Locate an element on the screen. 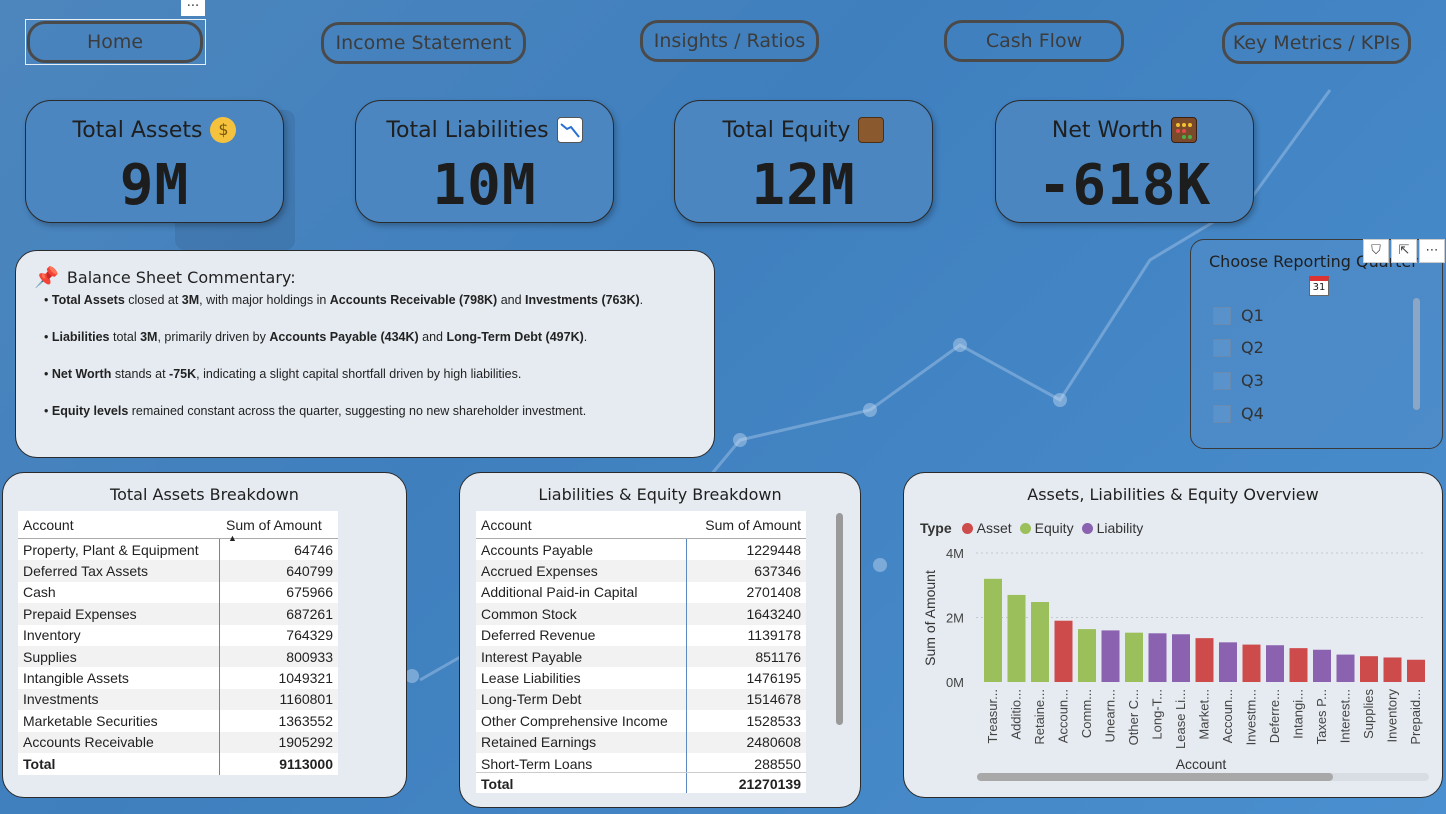 The image size is (1446, 814). account-cell: Accounts Receivable is located at coordinates (119, 742).